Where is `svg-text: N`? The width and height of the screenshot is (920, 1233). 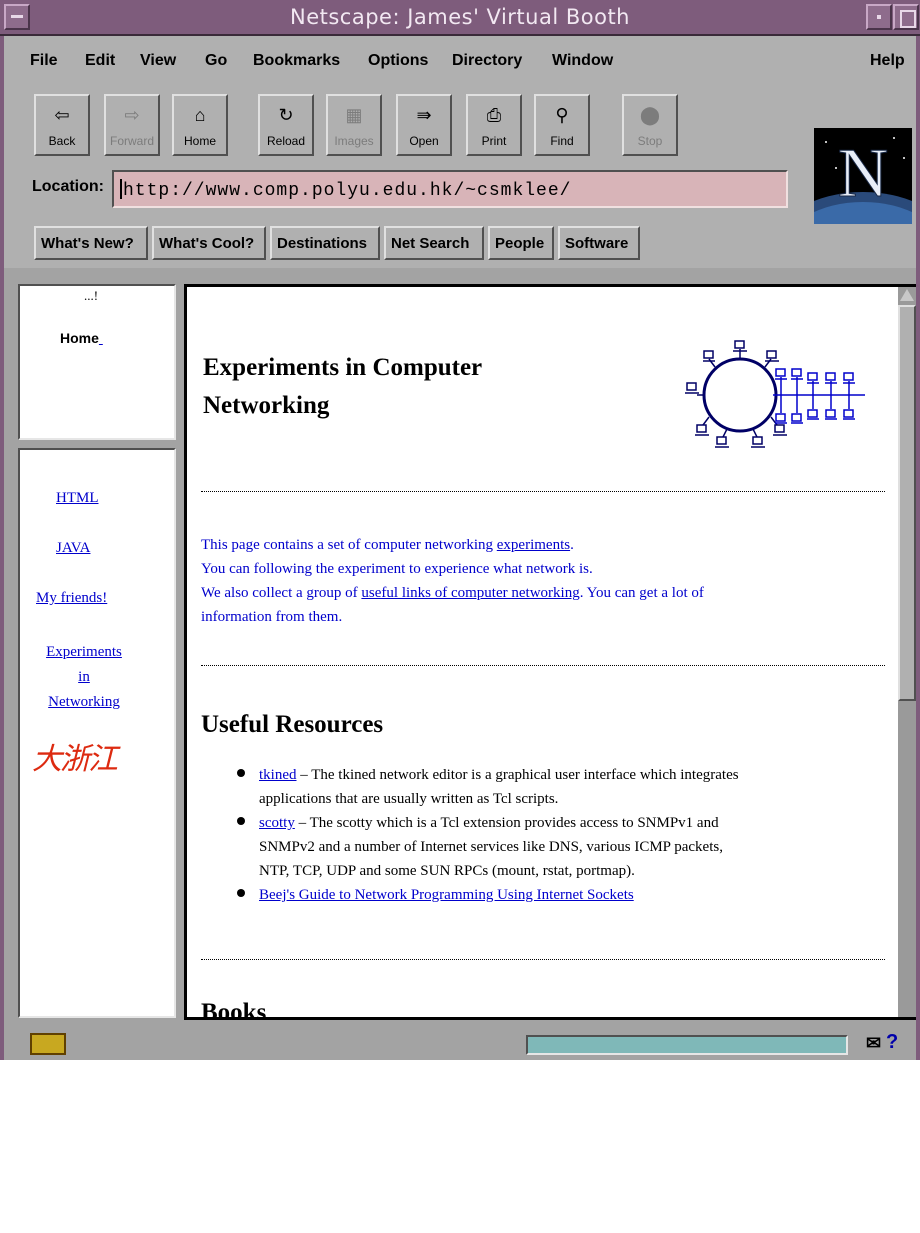 svg-text: N is located at coordinates (863, 173).